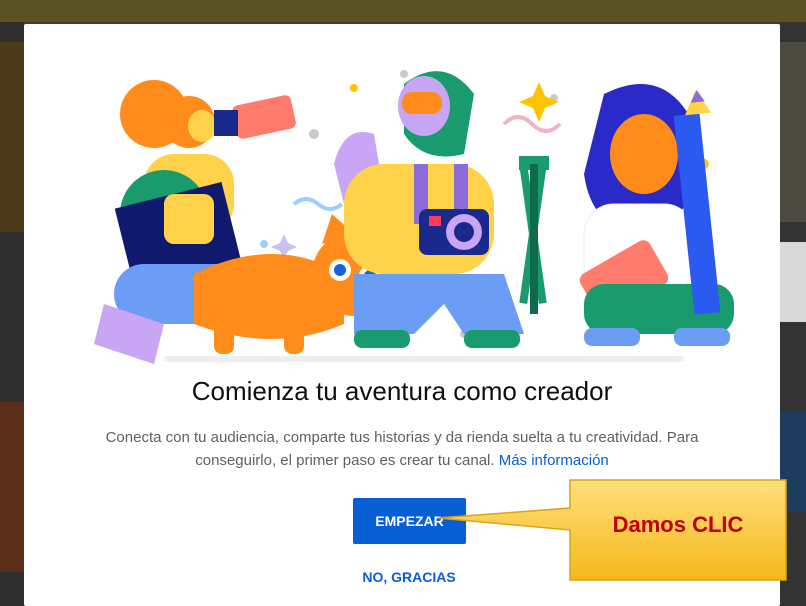 The height and width of the screenshot is (606, 806). What do you see at coordinates (402, 391) in the screenshot?
I see `dialog-title: Comienza tu aventura como creador` at bounding box center [402, 391].